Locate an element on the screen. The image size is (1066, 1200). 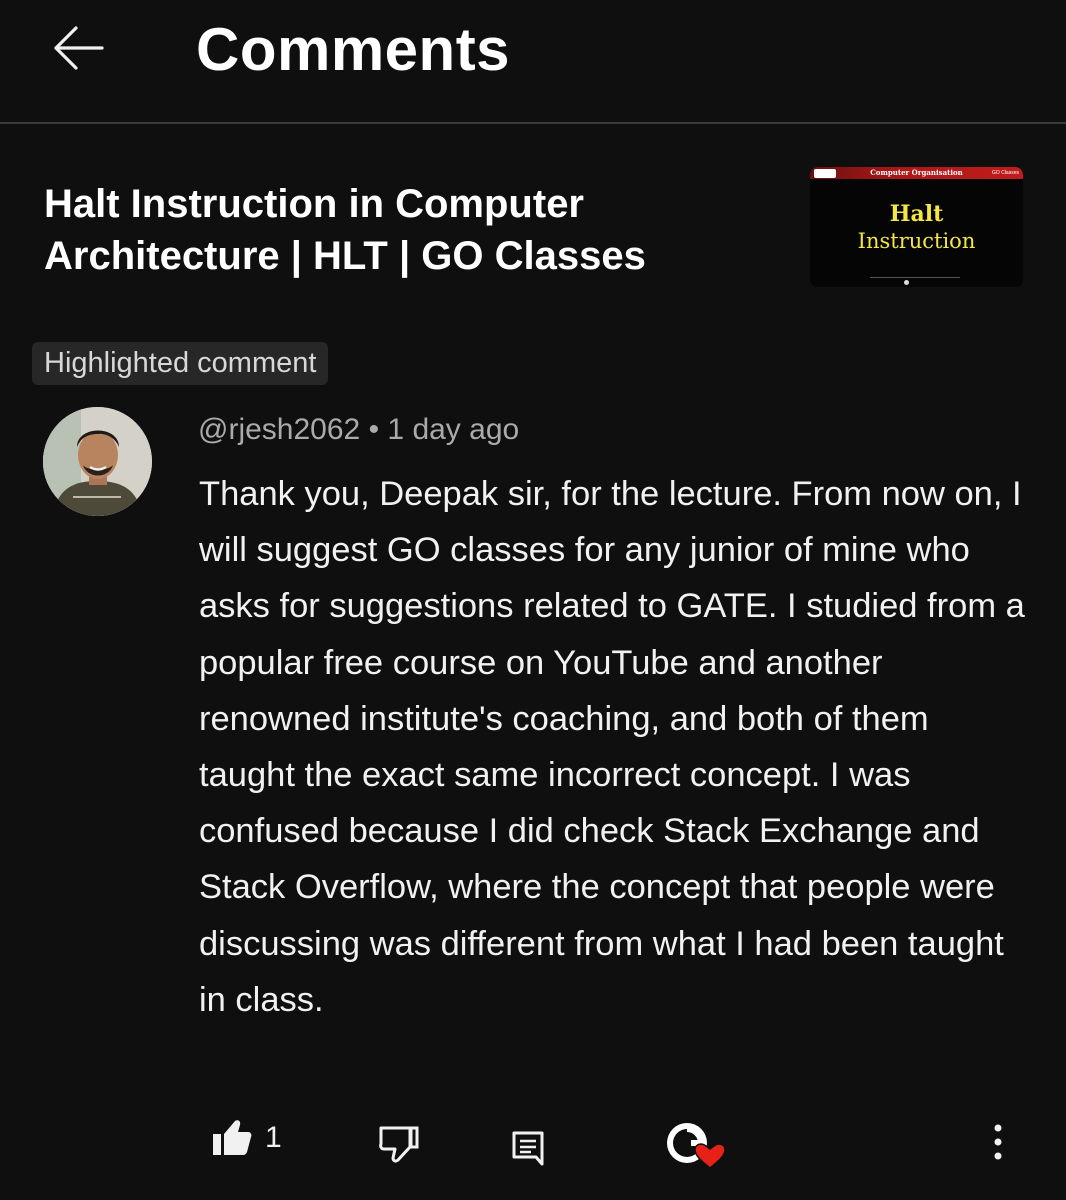
avatar-image is located at coordinates (97, 461).